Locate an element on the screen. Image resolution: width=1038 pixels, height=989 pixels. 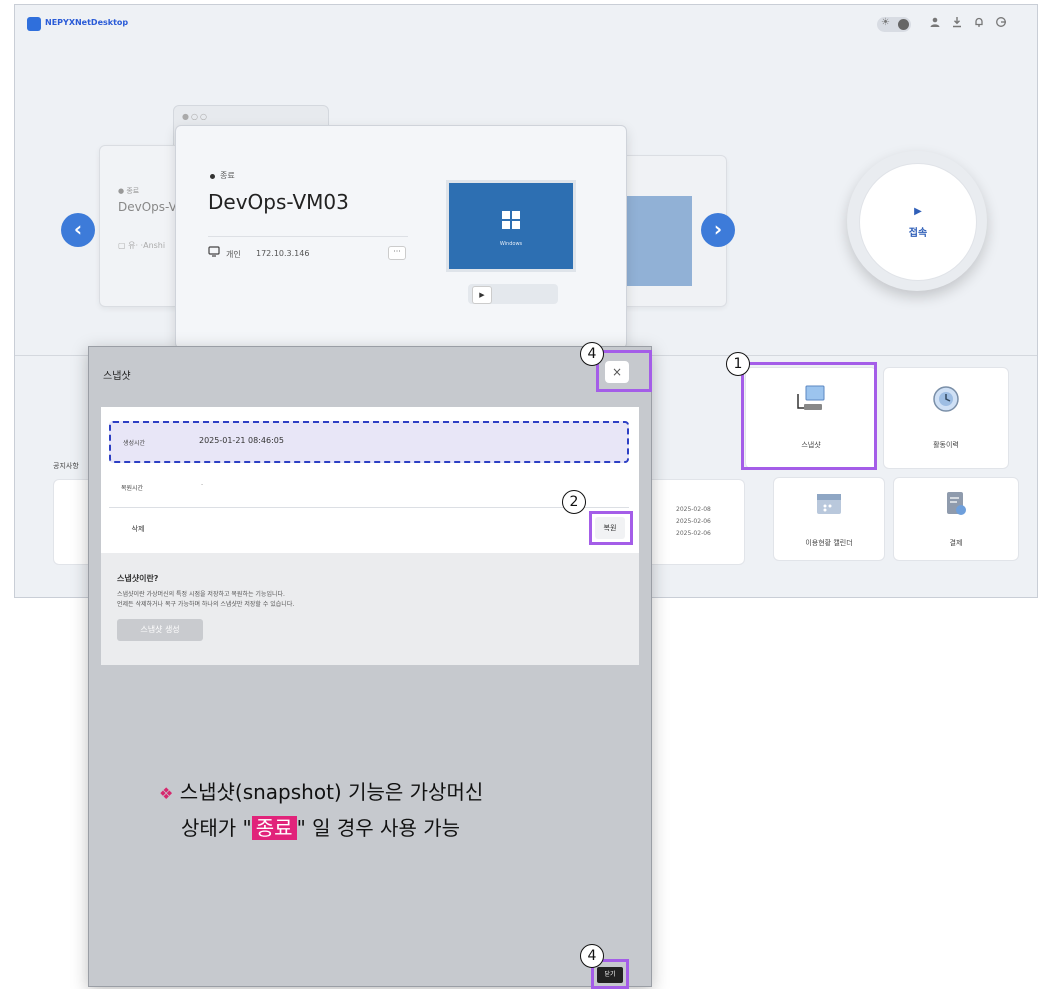
annotation-line-1-text: 스냅샷(snapshot) 기능은 가상머신 is located at coordinates (331, 792).